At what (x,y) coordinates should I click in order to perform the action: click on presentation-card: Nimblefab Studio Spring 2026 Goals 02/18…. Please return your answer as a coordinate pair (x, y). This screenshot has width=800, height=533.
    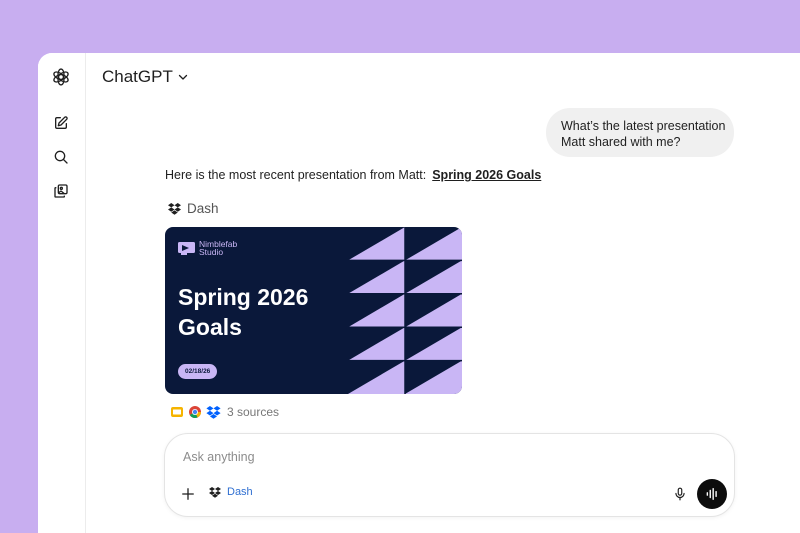
    Looking at the image, I should click on (313, 310).